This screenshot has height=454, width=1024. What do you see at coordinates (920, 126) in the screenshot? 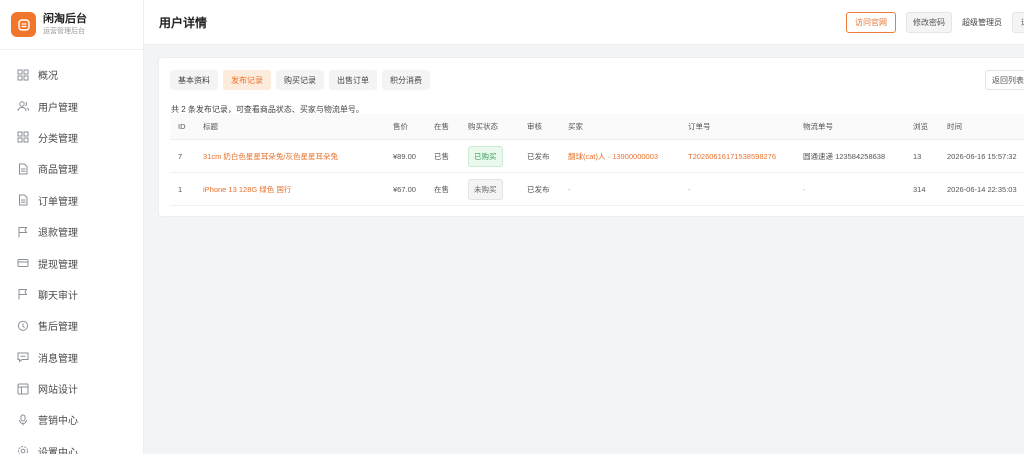
I see `column-header: 浏览` at bounding box center [920, 126].